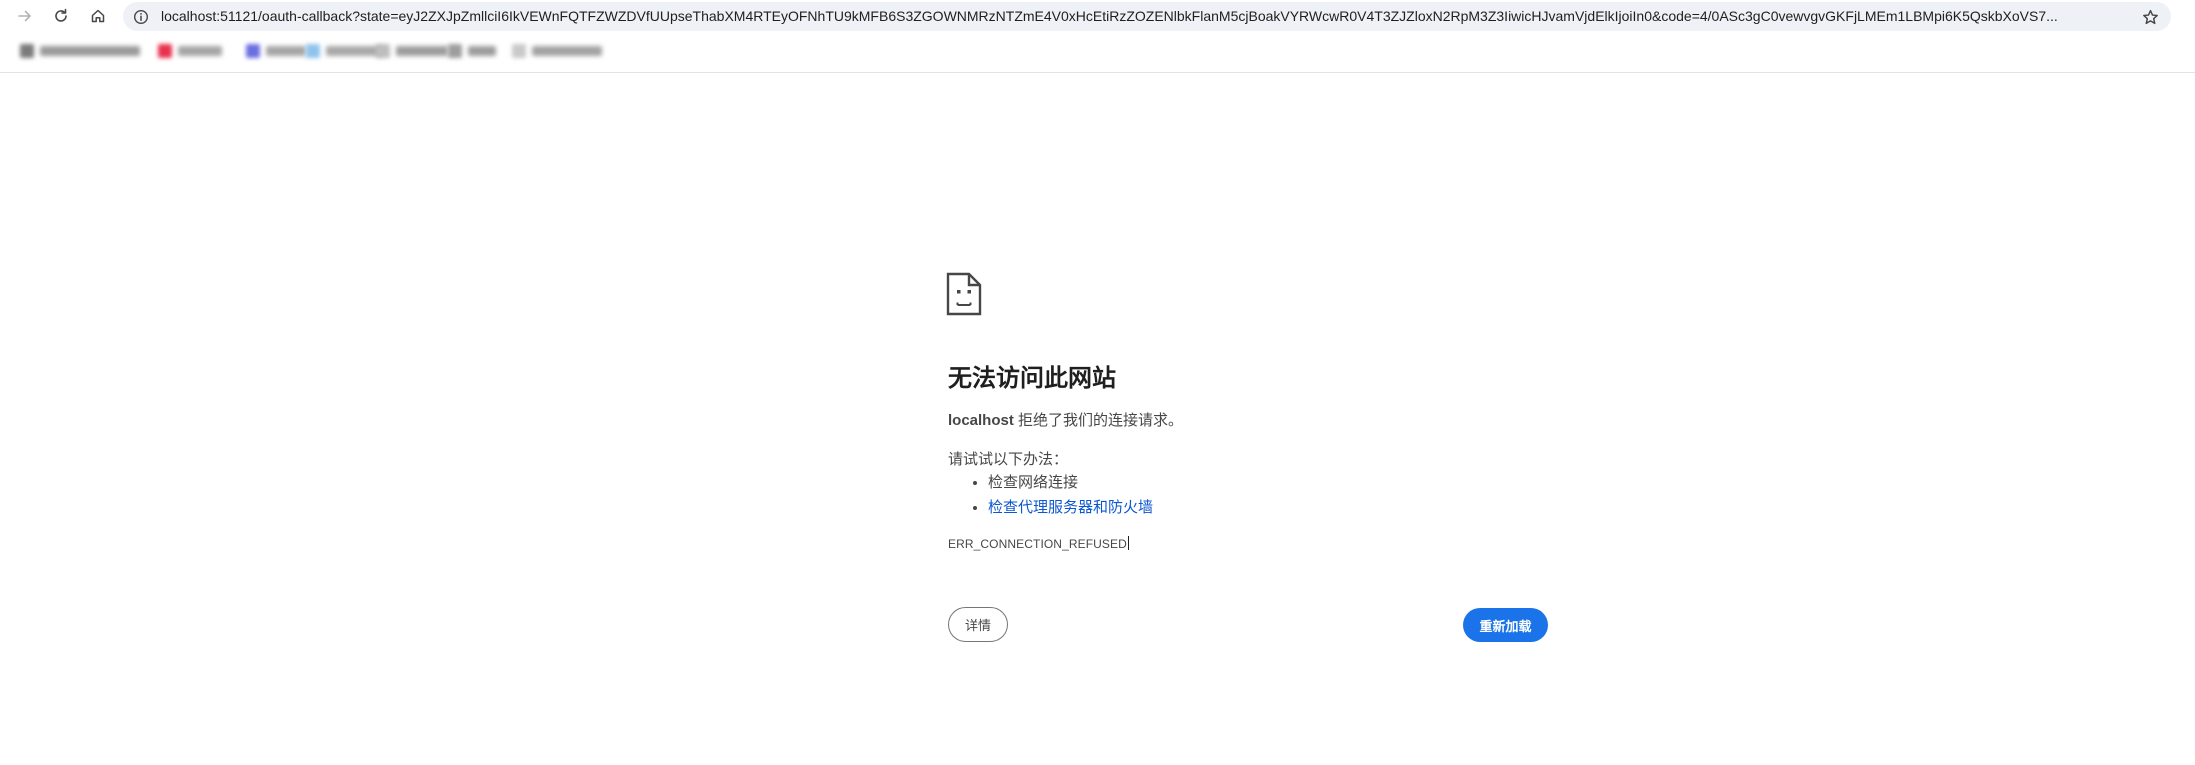 This screenshot has height=765, width=2195. What do you see at coordinates (1033, 482) in the screenshot?
I see `suggestion-check-network: 检查网络连接` at bounding box center [1033, 482].